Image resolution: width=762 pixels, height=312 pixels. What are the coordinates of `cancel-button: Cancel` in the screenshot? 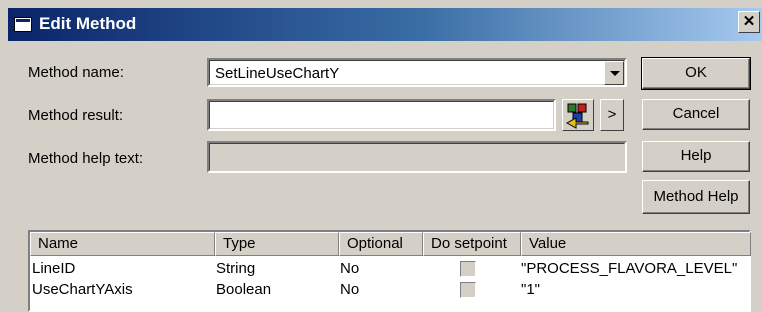 It's located at (696, 114).